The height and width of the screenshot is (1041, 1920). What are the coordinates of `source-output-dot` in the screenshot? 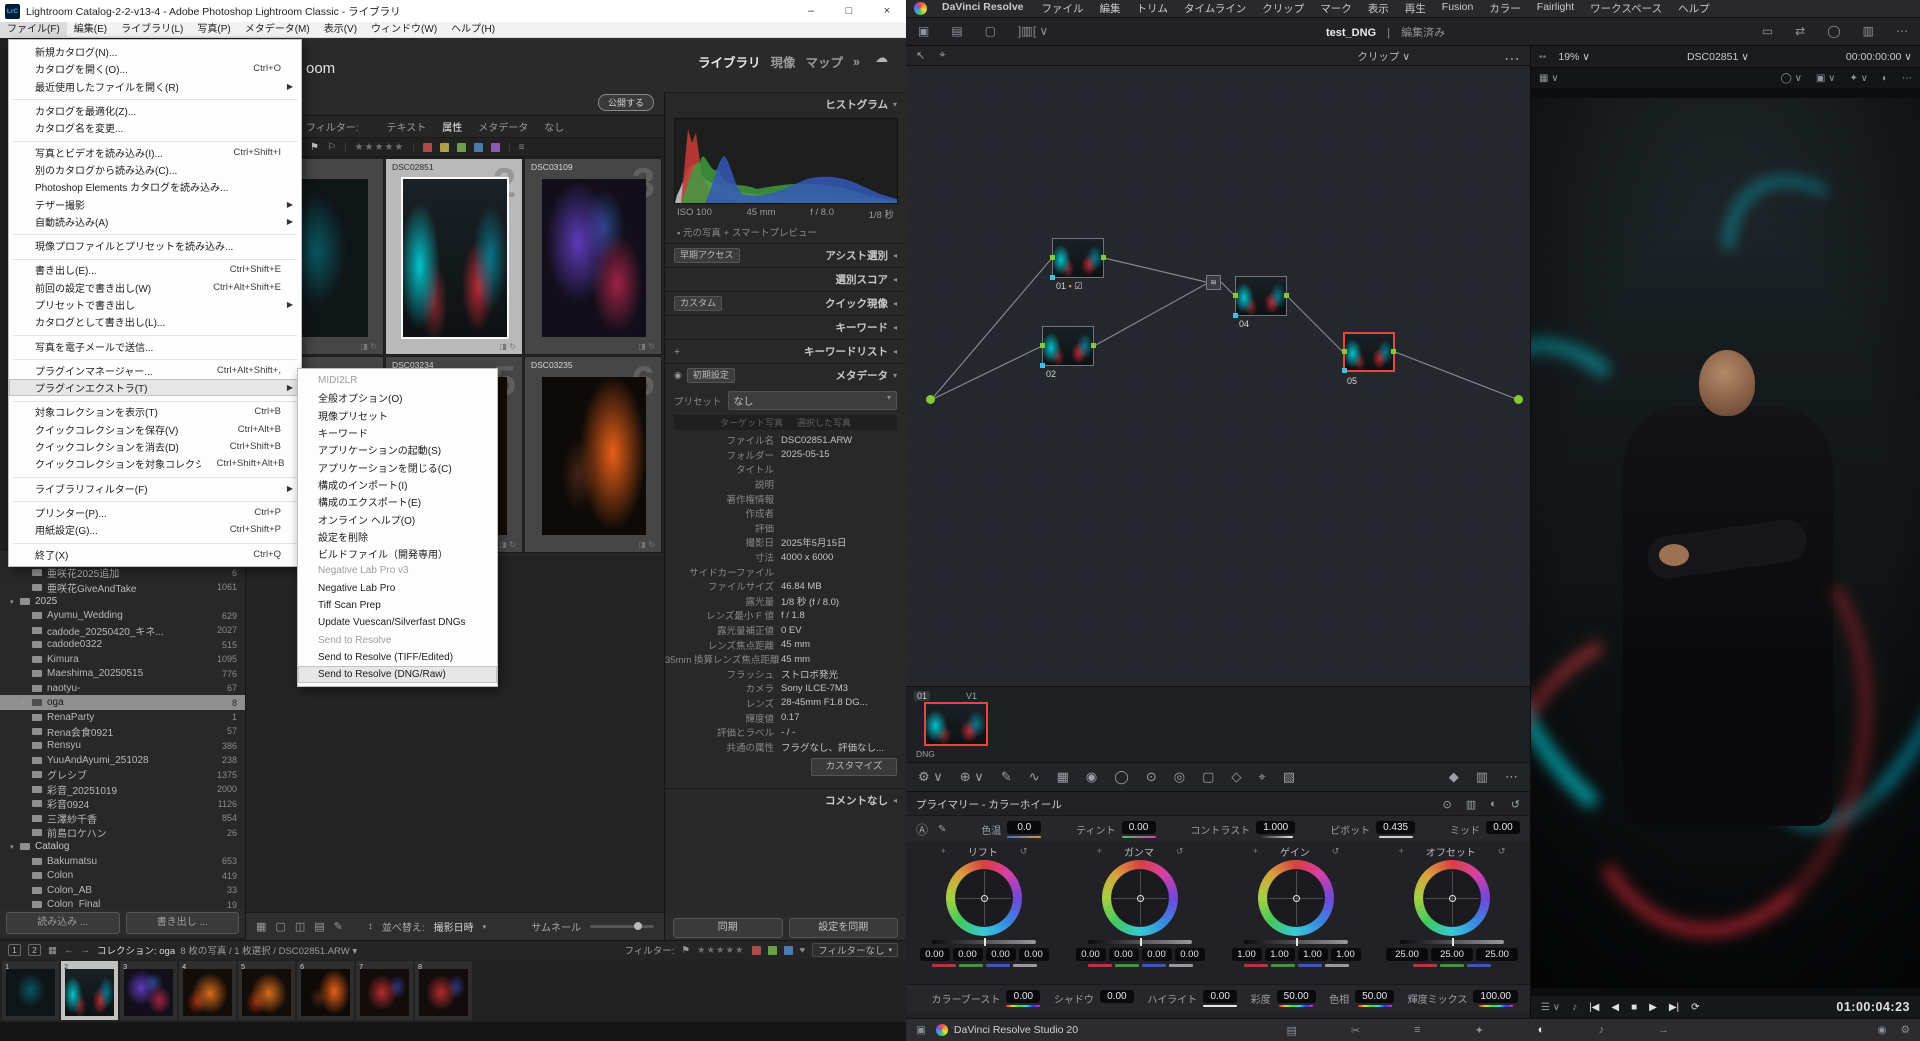 It's located at (930, 399).